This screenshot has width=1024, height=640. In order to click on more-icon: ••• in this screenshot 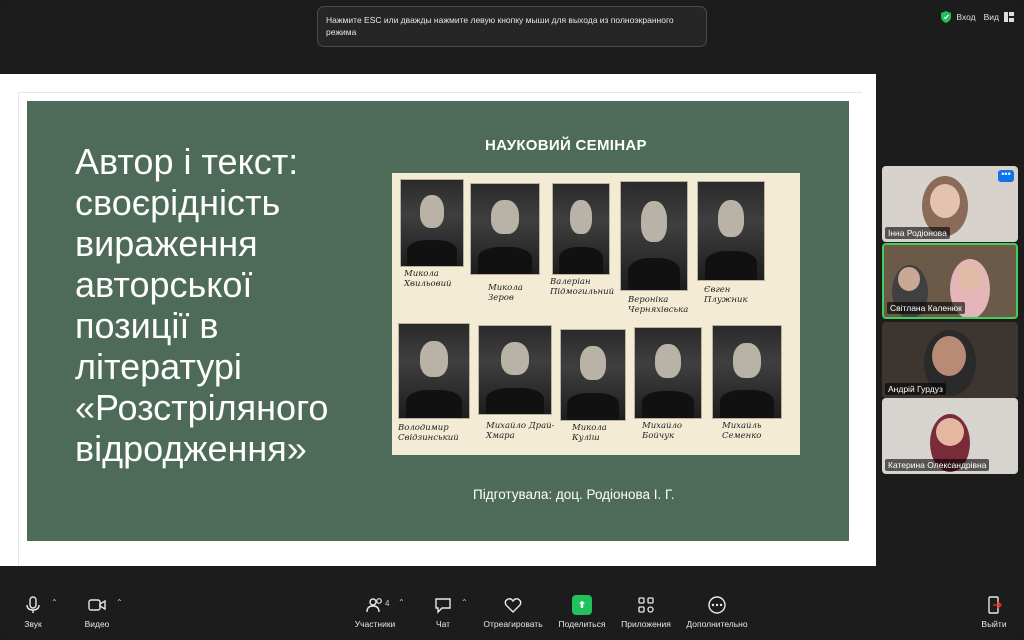, I will do `click(1006, 176)`.